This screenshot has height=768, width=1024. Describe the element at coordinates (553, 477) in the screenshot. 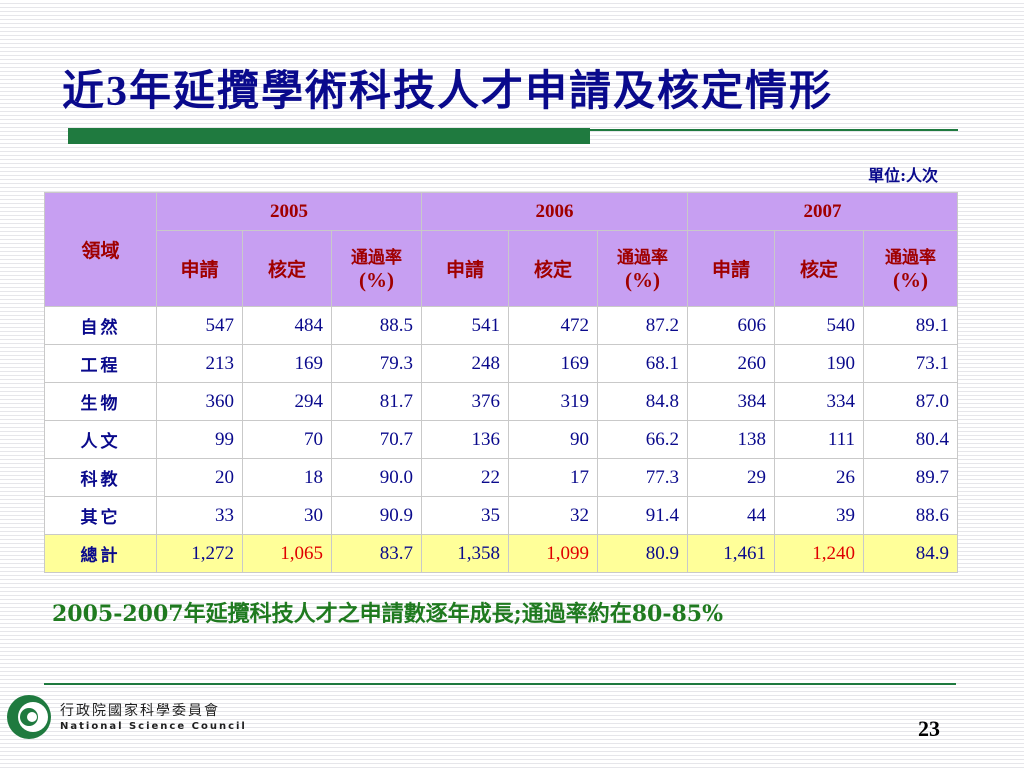

I see `cell-value: 17` at that location.